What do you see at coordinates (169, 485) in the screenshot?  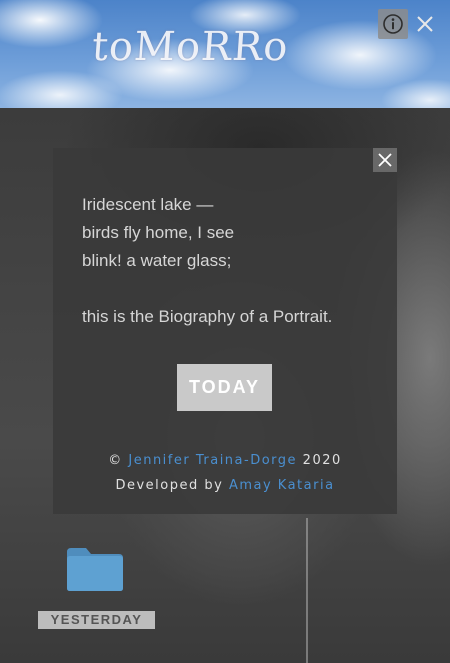 I see `developed-by-text: Developed by` at bounding box center [169, 485].